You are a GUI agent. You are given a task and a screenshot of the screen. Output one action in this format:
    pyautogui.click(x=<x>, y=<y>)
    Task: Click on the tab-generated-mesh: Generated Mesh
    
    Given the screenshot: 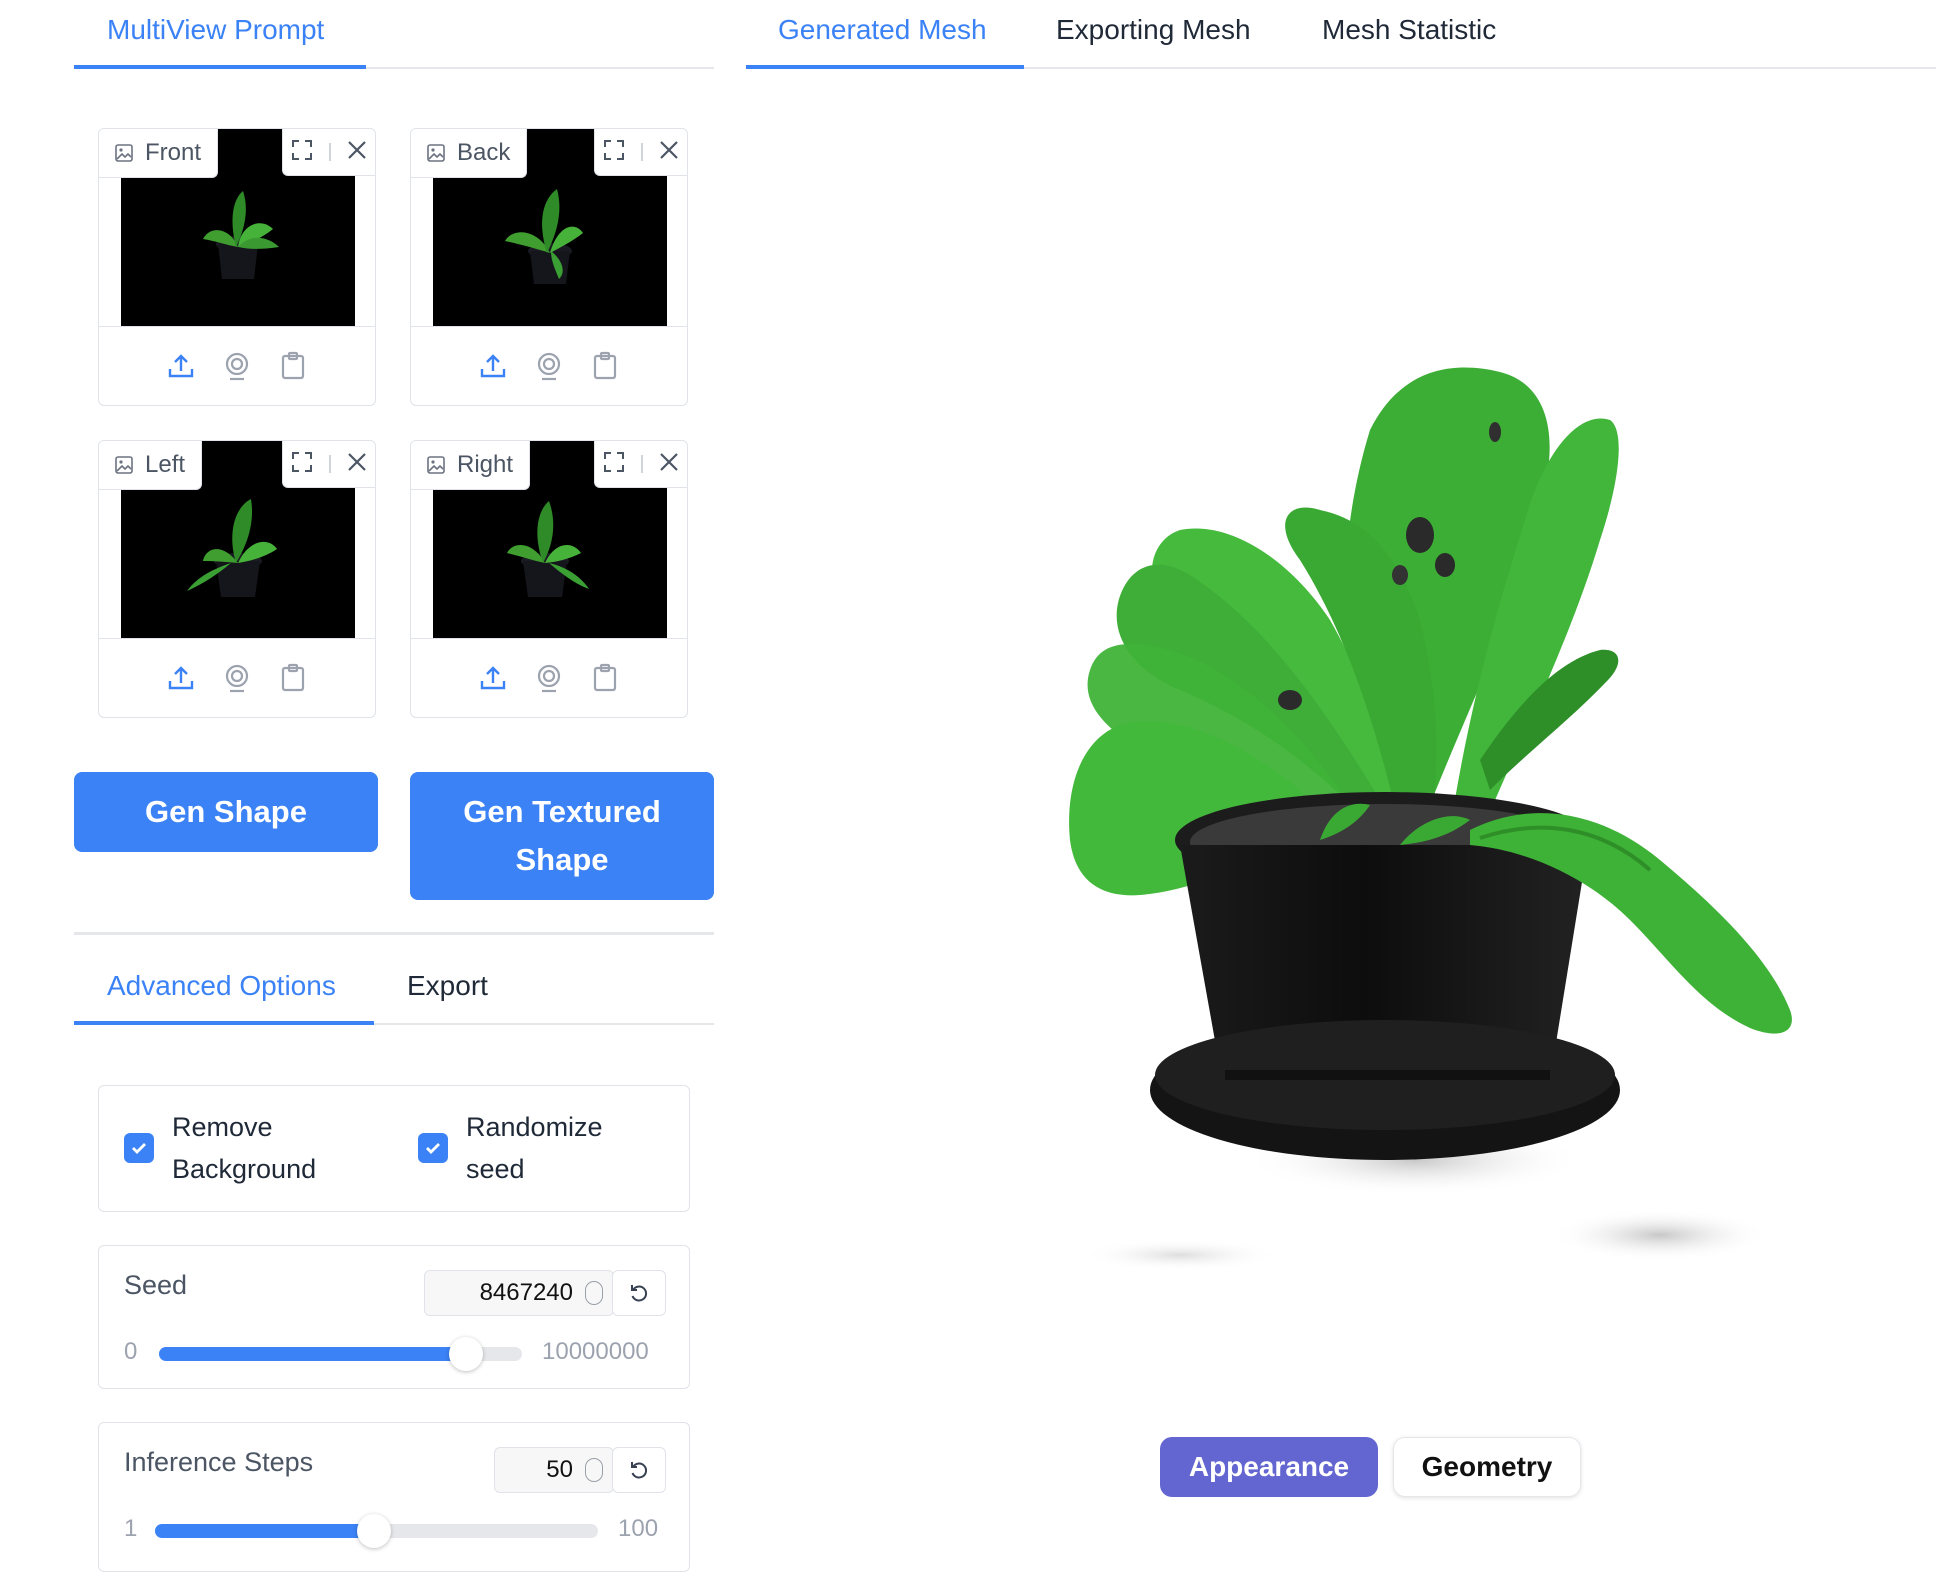 What is the action you would take?
    pyautogui.click(x=882, y=30)
    